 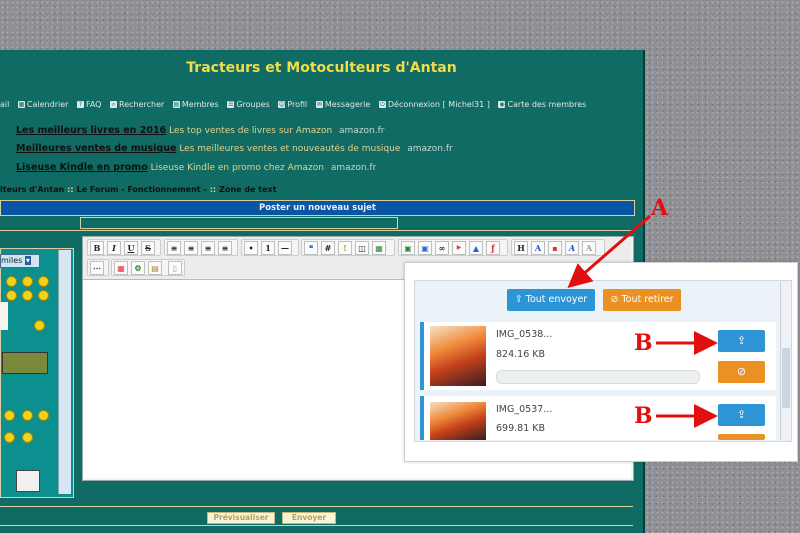 What do you see at coordinates (660, 208) in the screenshot?
I see `annotation-label-a: A` at bounding box center [660, 208].